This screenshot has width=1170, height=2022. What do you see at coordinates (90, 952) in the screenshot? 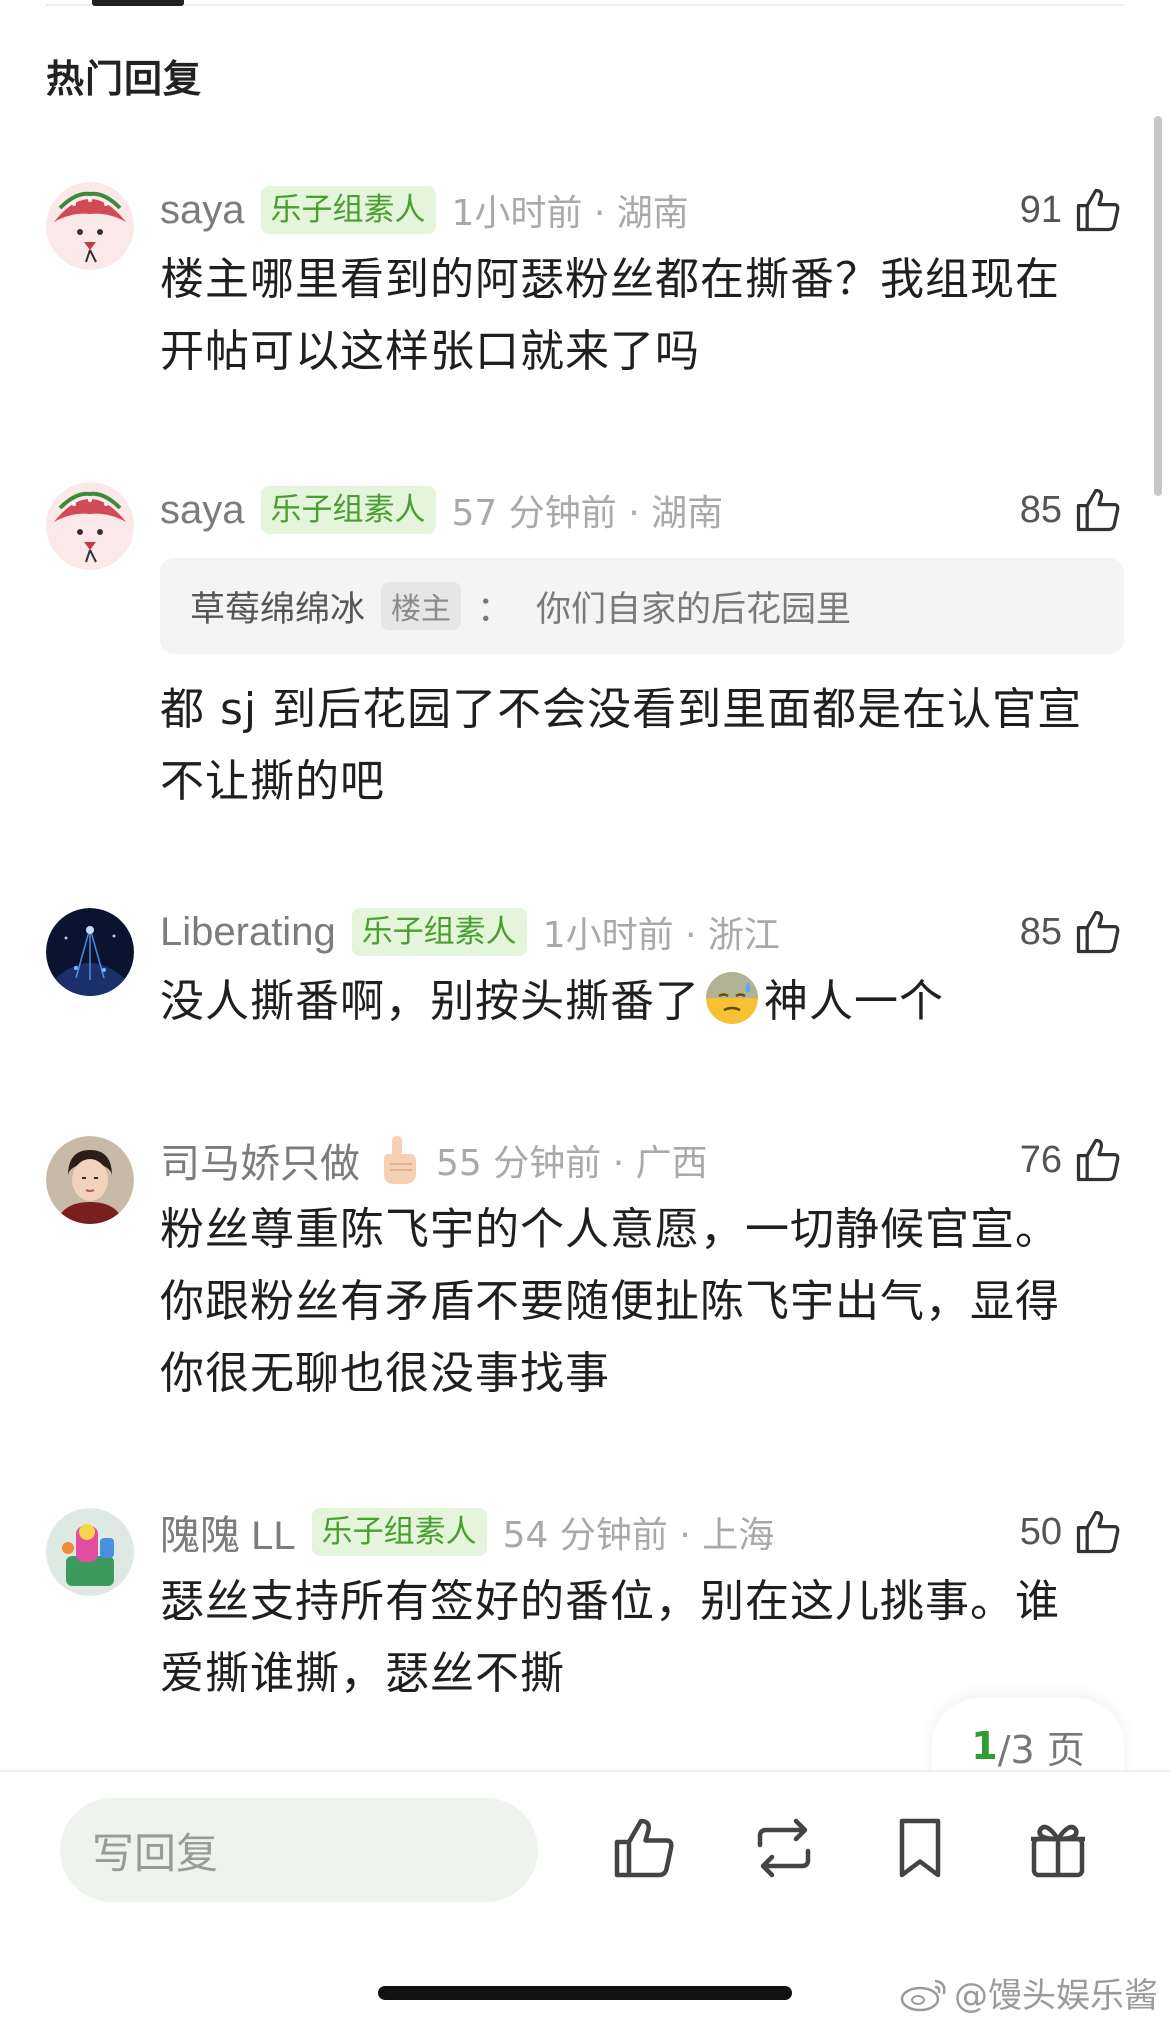
I see `concert-avatar` at bounding box center [90, 952].